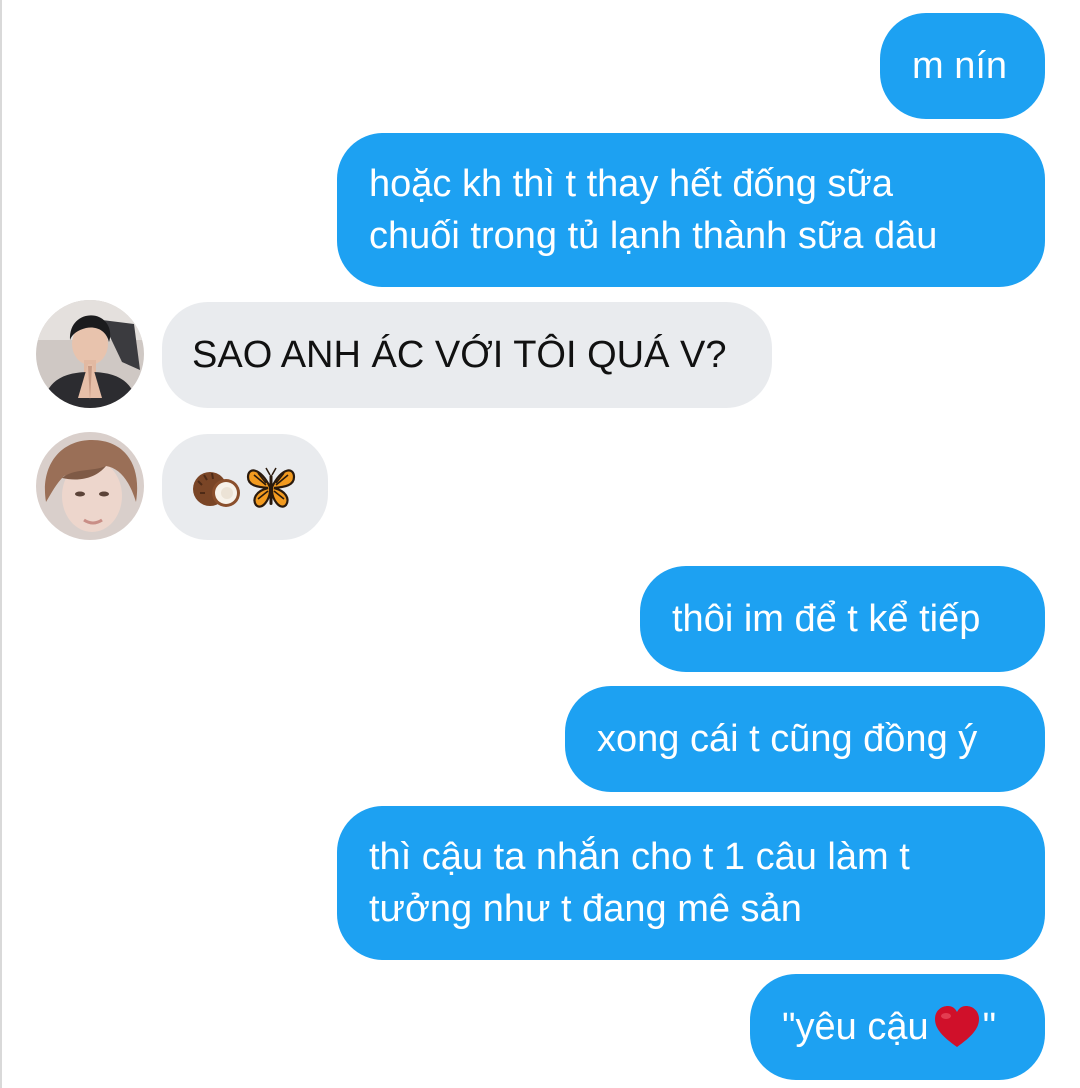 The image size is (1080, 1088). Describe the element at coordinates (216, 489) in the screenshot. I see `coconut-icon` at that location.